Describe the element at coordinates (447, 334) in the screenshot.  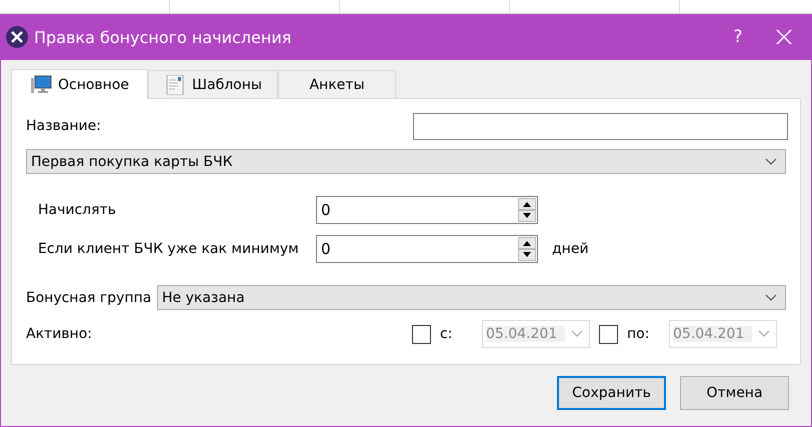
I see `date-label: с:` at that location.